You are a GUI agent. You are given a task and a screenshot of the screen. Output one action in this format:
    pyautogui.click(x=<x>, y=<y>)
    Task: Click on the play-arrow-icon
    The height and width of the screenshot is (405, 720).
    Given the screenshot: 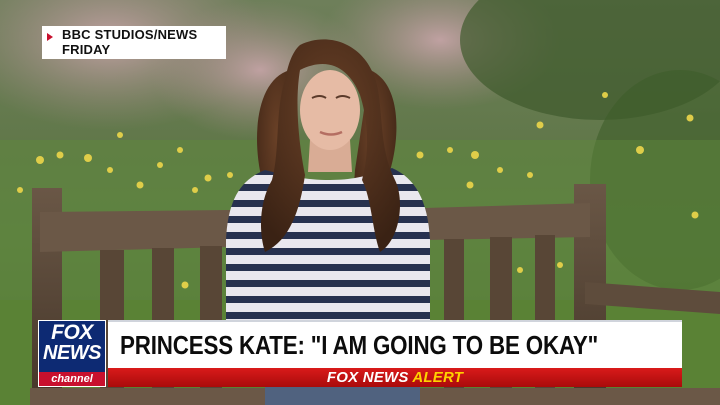 What is the action you would take?
    pyautogui.click(x=50, y=37)
    